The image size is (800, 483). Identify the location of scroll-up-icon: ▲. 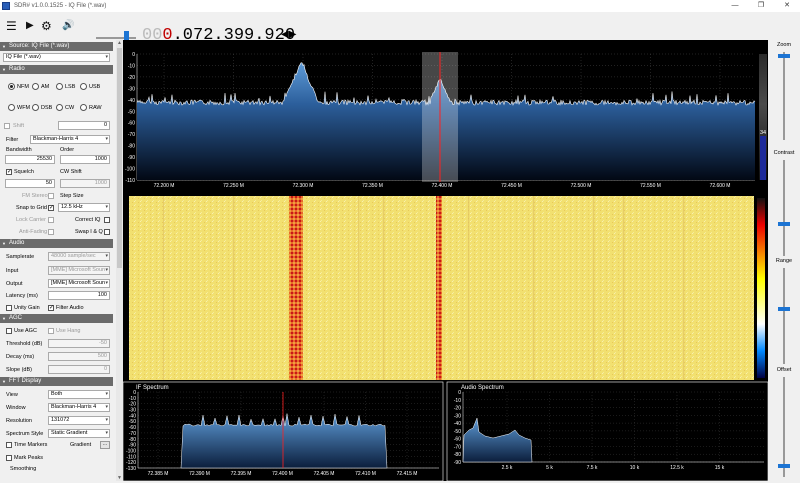
(119, 43).